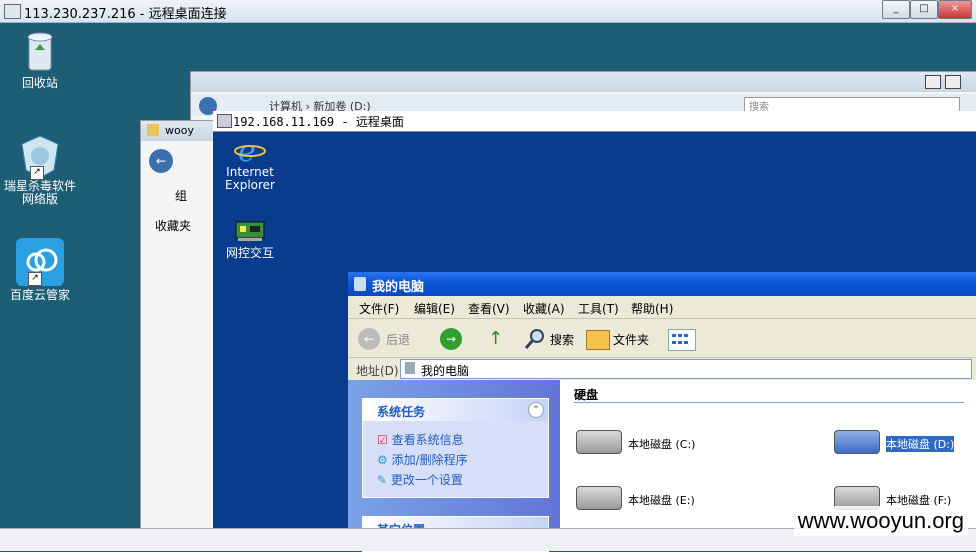 The image size is (976, 552). Describe the element at coordinates (583, 82) in the screenshot. I see `bg-window-title-bar` at that location.